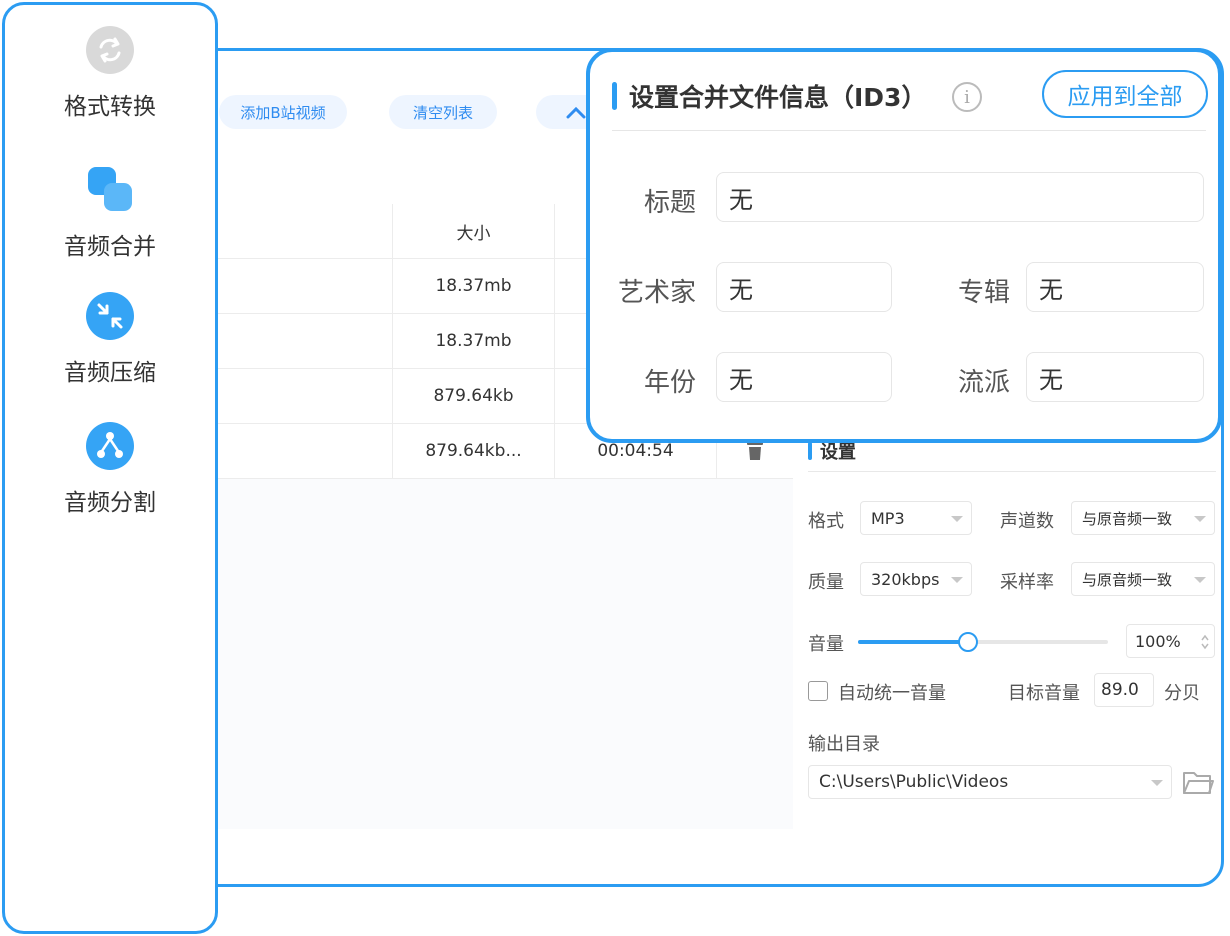 This screenshot has height=936, width=1230. I want to click on merge-icon, so click(110, 189).